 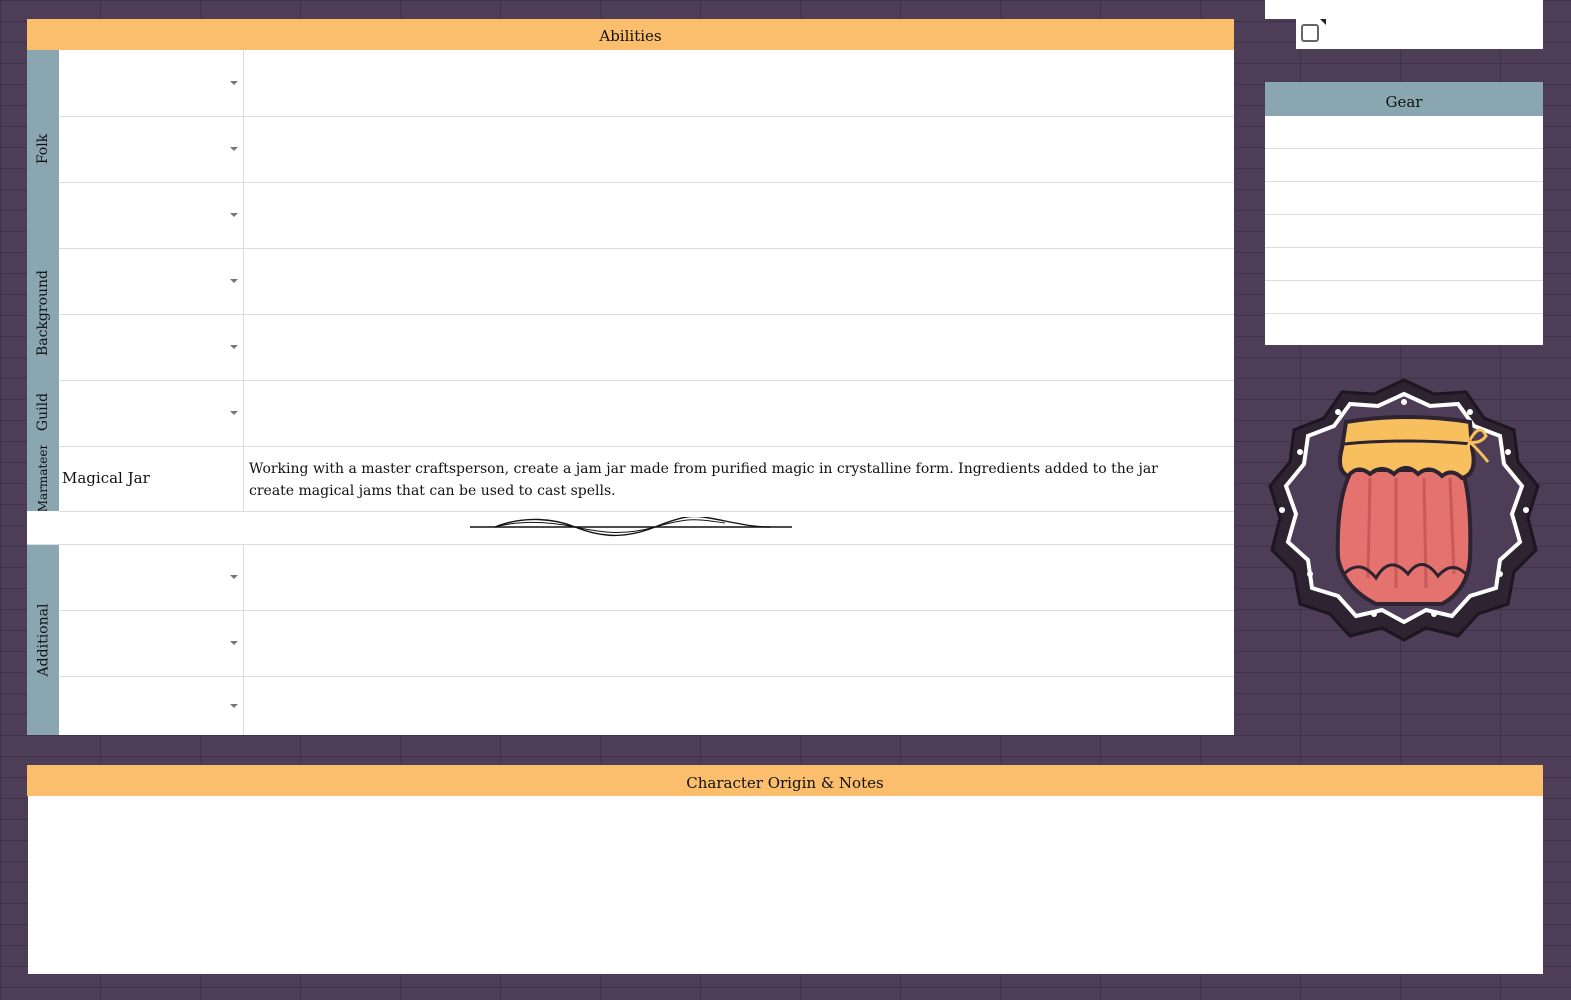 I want to click on notes-title: Character Origin & Notes, so click(x=785, y=783).